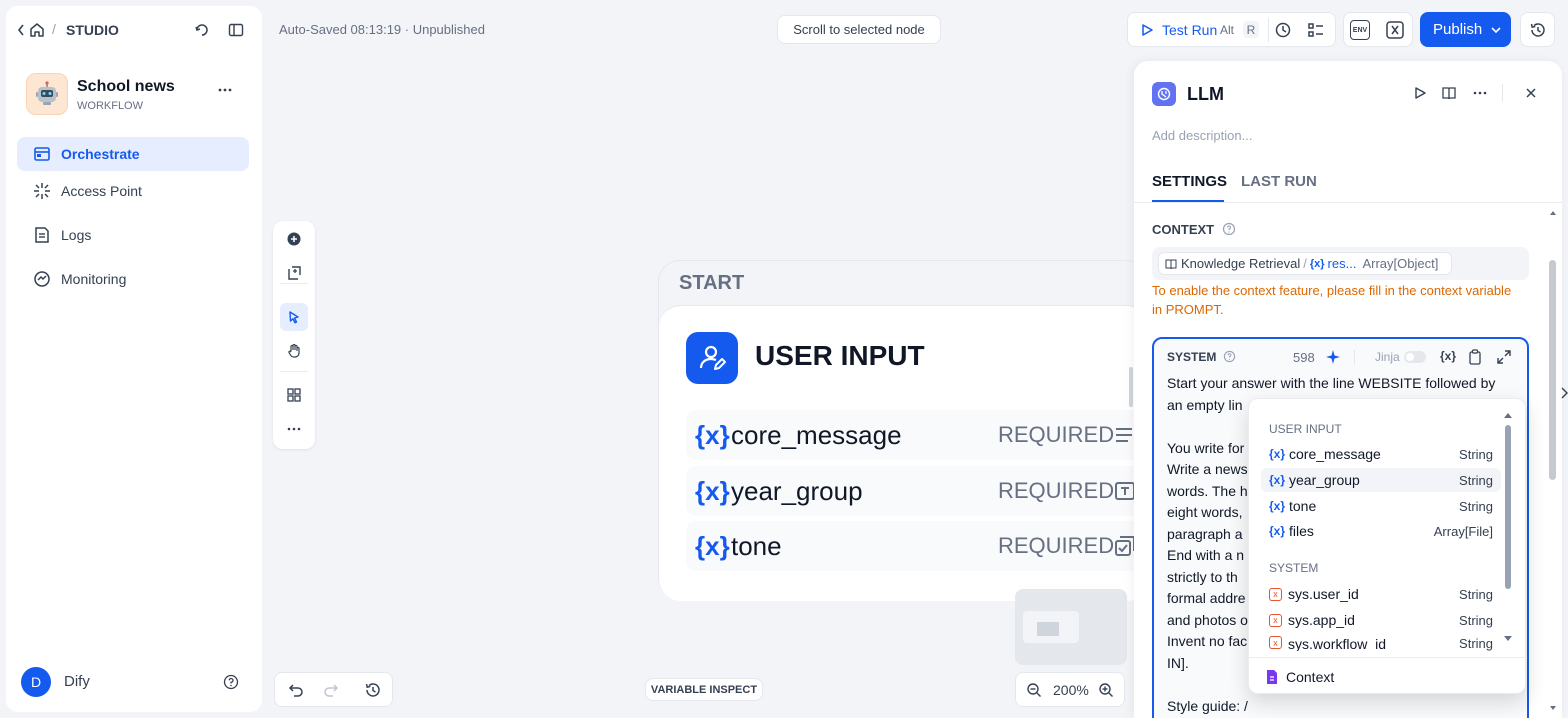 The width and height of the screenshot is (1568, 718). What do you see at coordinates (1420, 93) in the screenshot?
I see `run-node-icon` at bounding box center [1420, 93].